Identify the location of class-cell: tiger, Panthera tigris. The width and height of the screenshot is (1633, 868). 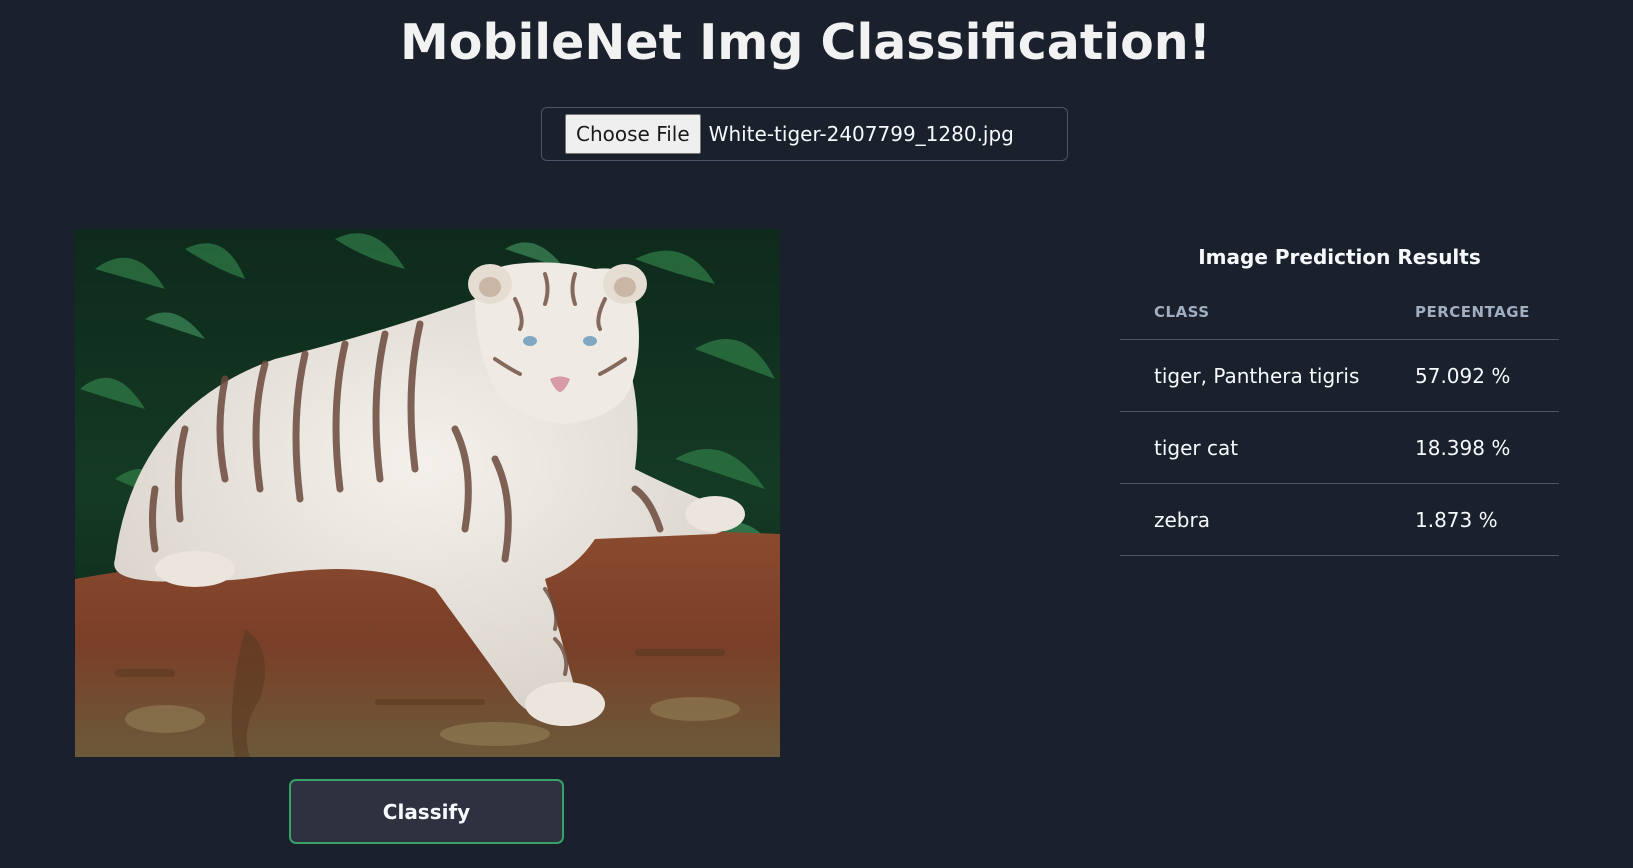
(1250, 375).